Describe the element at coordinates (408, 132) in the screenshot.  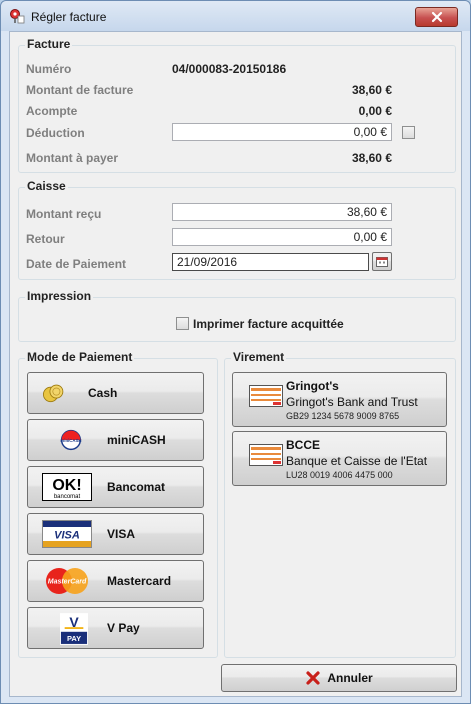
I see `deduction-checkbox` at that location.